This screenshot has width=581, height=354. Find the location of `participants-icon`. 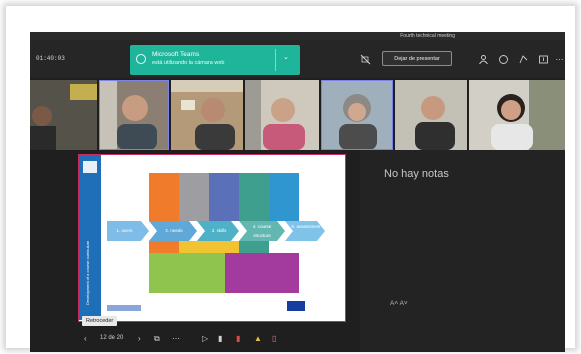

participants-icon is located at coordinates (483, 59).